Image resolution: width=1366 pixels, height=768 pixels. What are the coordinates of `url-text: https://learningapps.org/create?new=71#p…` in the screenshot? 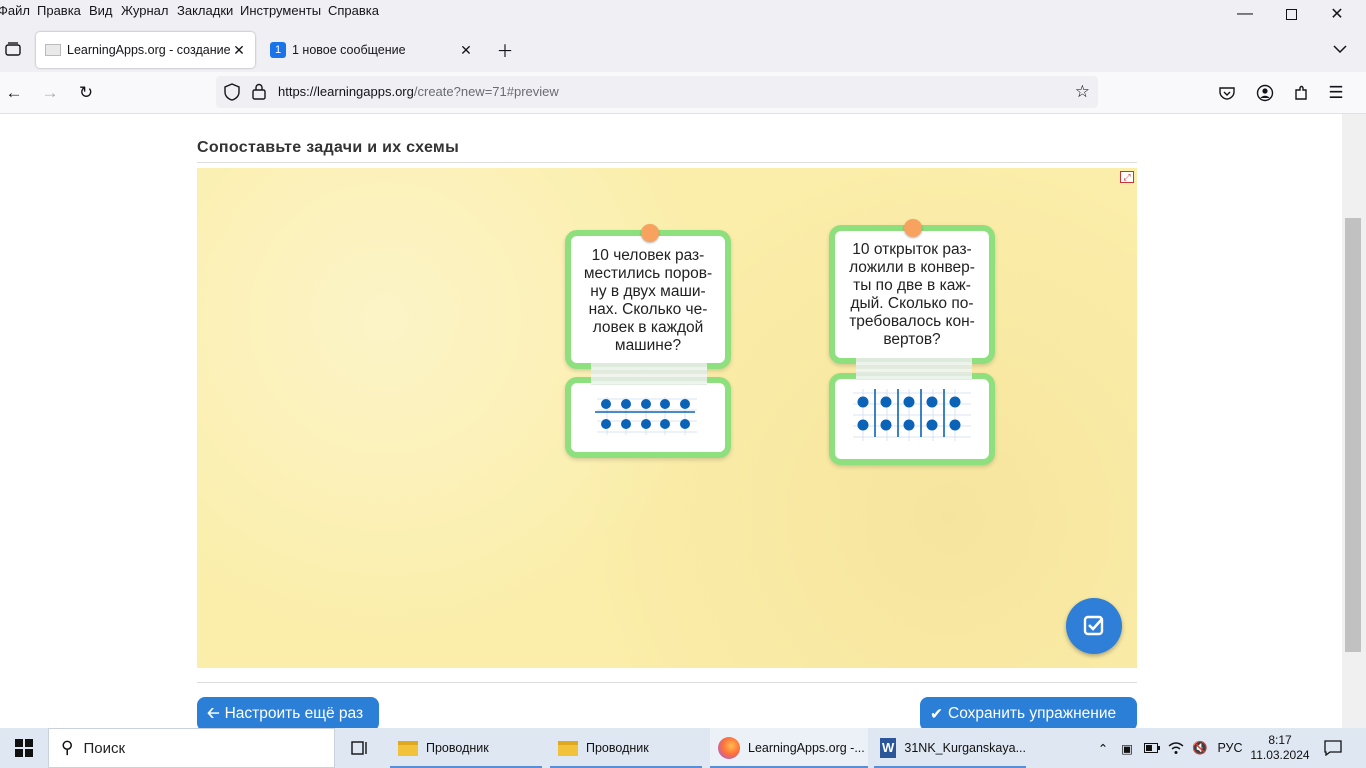 It's located at (418, 91).